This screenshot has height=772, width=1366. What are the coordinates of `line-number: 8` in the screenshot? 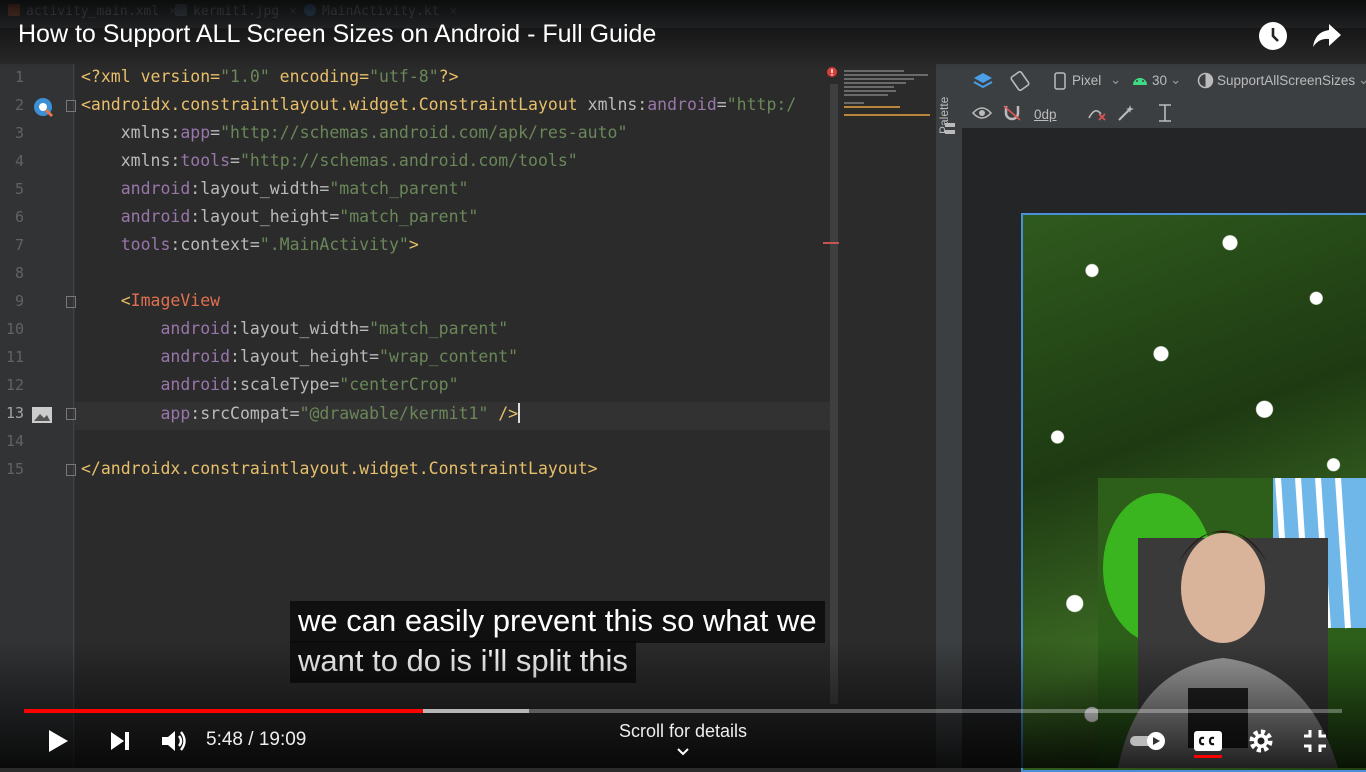 It's located at (19, 273).